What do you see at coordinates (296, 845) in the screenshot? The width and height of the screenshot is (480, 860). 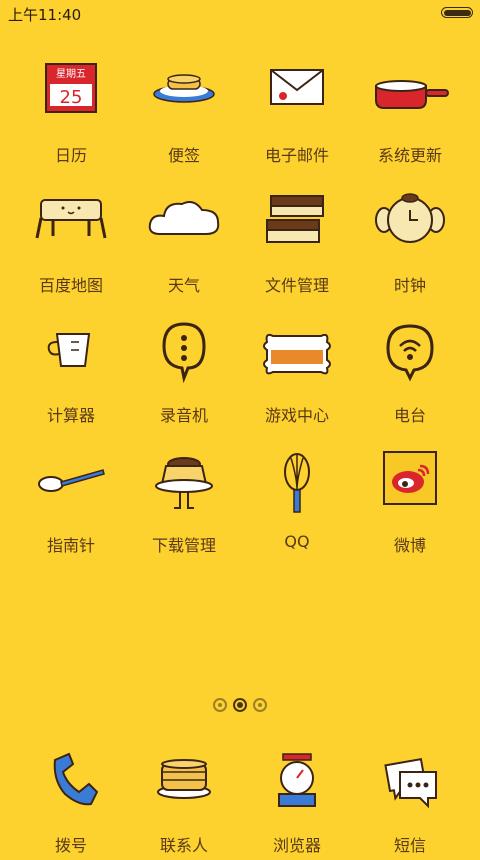 I see `app-label: 浏览器` at bounding box center [296, 845].